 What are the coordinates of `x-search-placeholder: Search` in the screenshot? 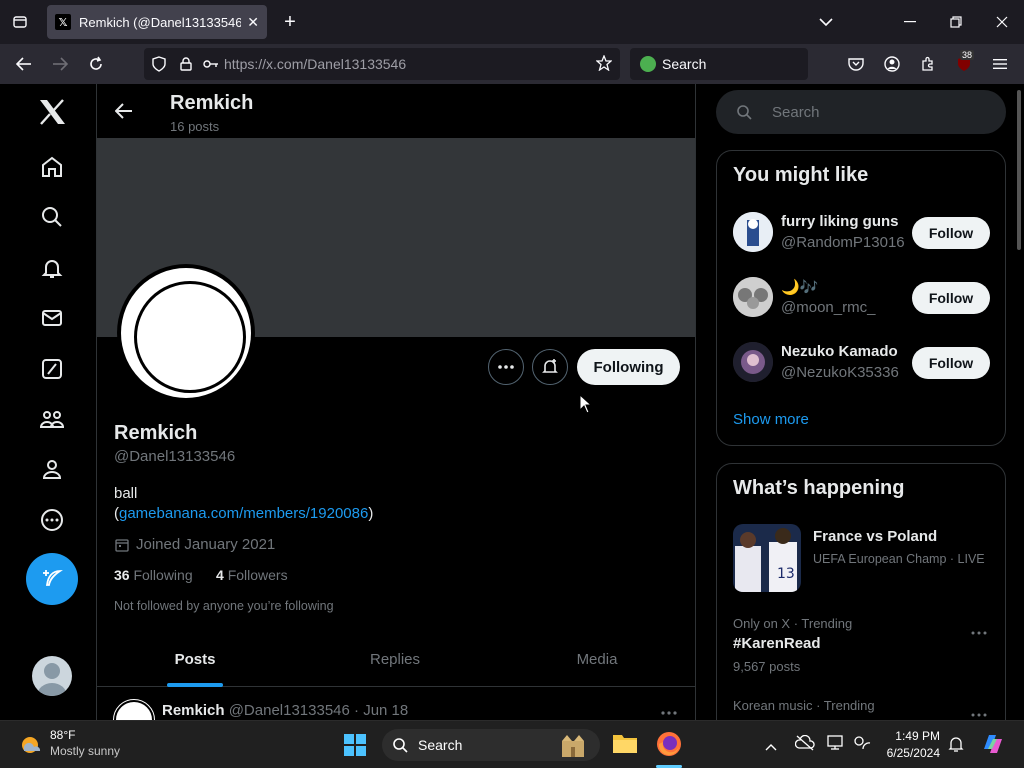 It's located at (796, 112).